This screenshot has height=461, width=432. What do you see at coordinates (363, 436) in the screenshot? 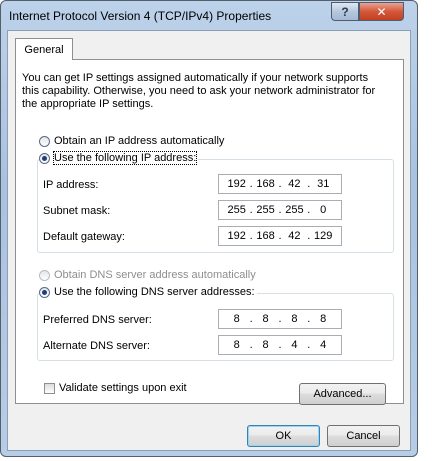
I see `cancel-button: Cancel` at bounding box center [363, 436].